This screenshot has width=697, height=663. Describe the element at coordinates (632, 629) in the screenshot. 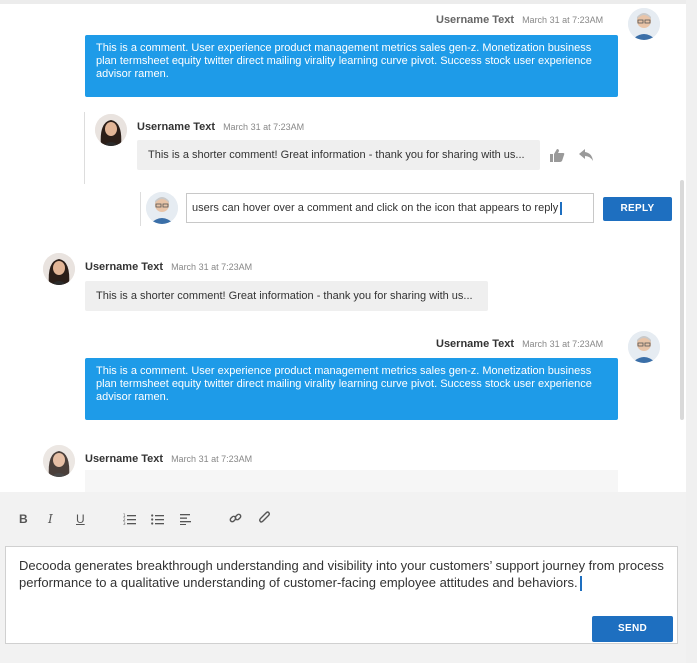

I see `send-button: SEND` at that location.